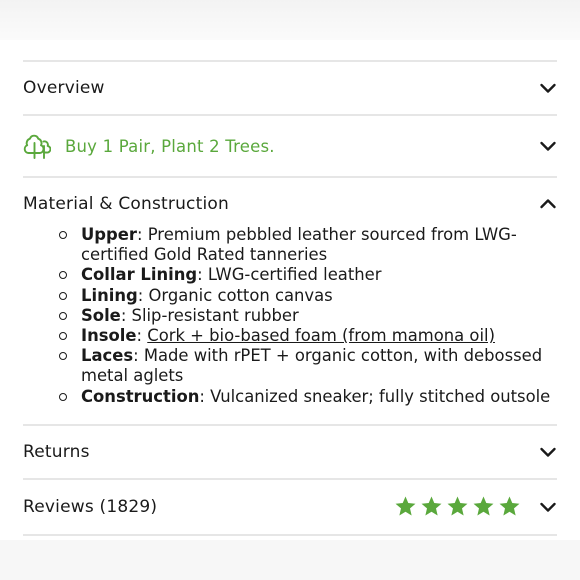 The width and height of the screenshot is (580, 580). I want to click on spec-item-sole: Sole: Slip-resistant rubber, so click(308, 316).